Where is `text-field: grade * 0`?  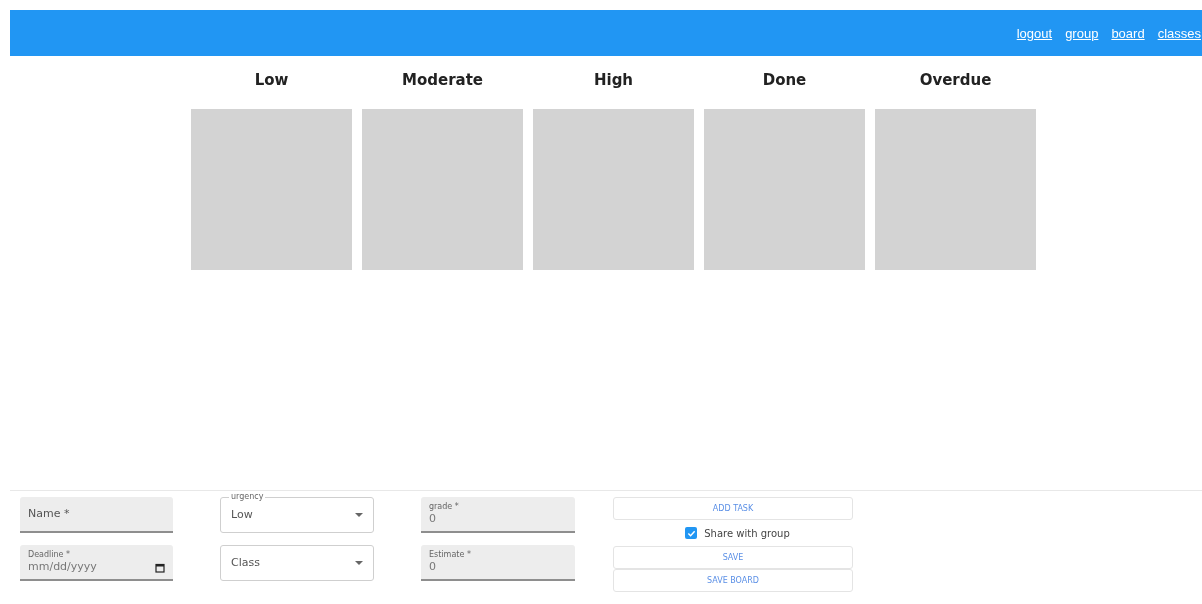 text-field: grade * 0 is located at coordinates (498, 515).